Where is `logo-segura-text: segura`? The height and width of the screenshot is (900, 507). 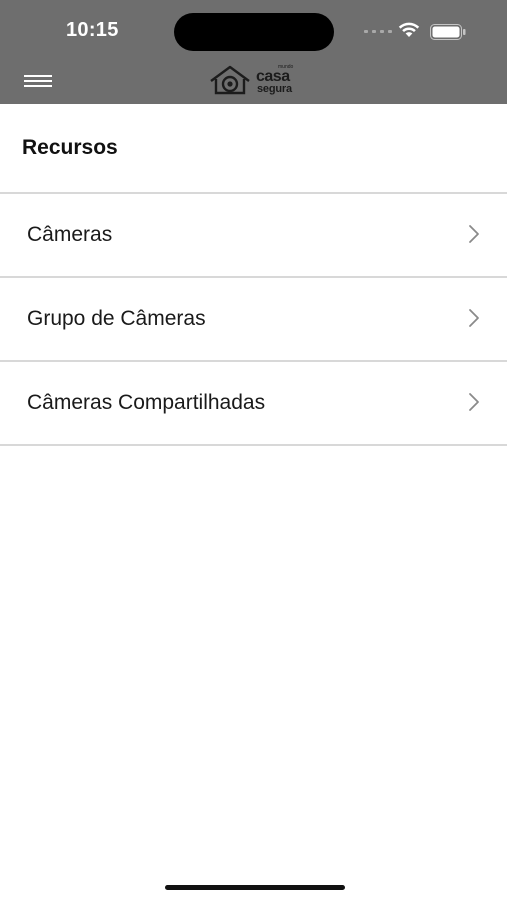 logo-segura-text: segura is located at coordinates (274, 89).